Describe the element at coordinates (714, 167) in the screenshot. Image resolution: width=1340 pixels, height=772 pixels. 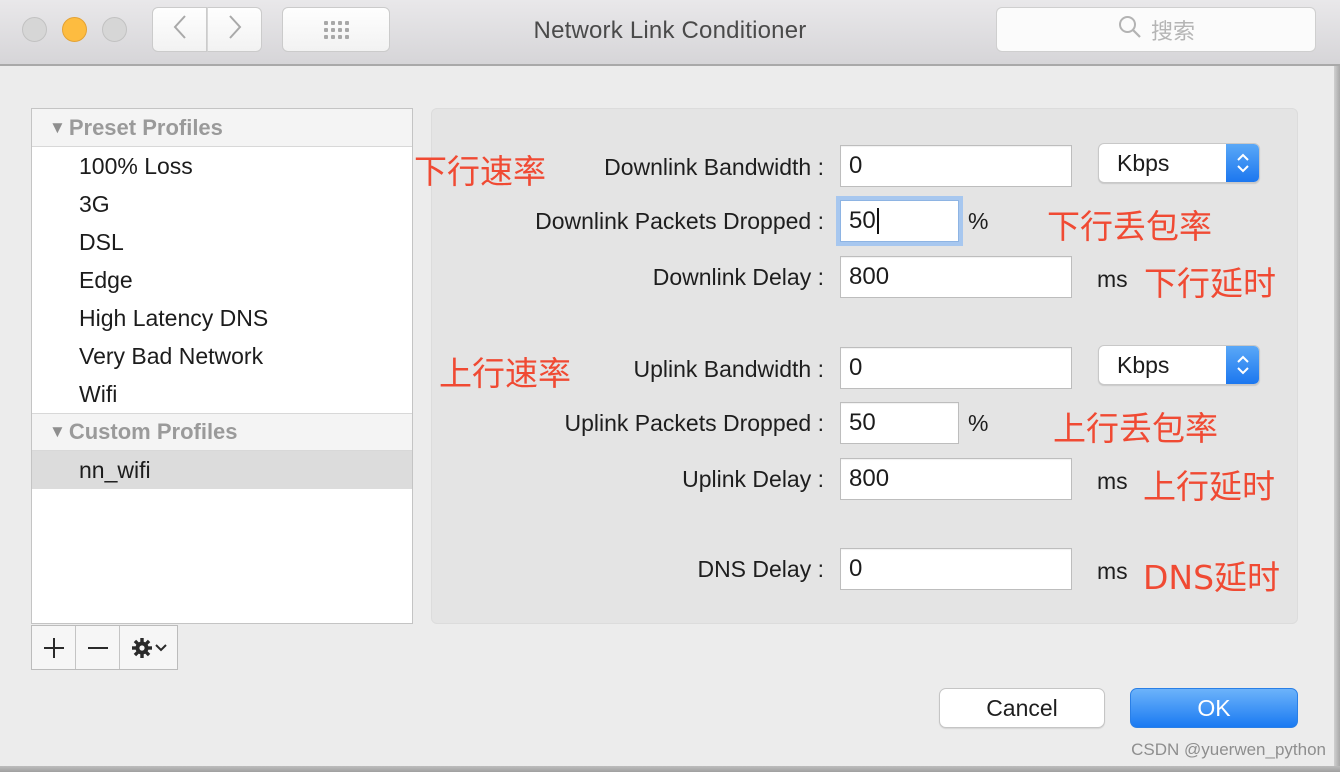
I see `downlink-bandwidth-label: Downlink Bandwidth :` at that location.